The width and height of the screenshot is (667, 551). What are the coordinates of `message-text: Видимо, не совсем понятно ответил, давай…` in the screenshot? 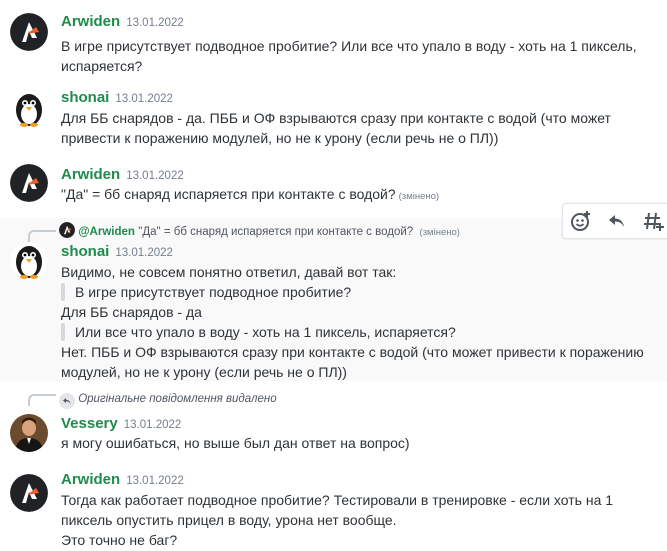 It's located at (229, 272).